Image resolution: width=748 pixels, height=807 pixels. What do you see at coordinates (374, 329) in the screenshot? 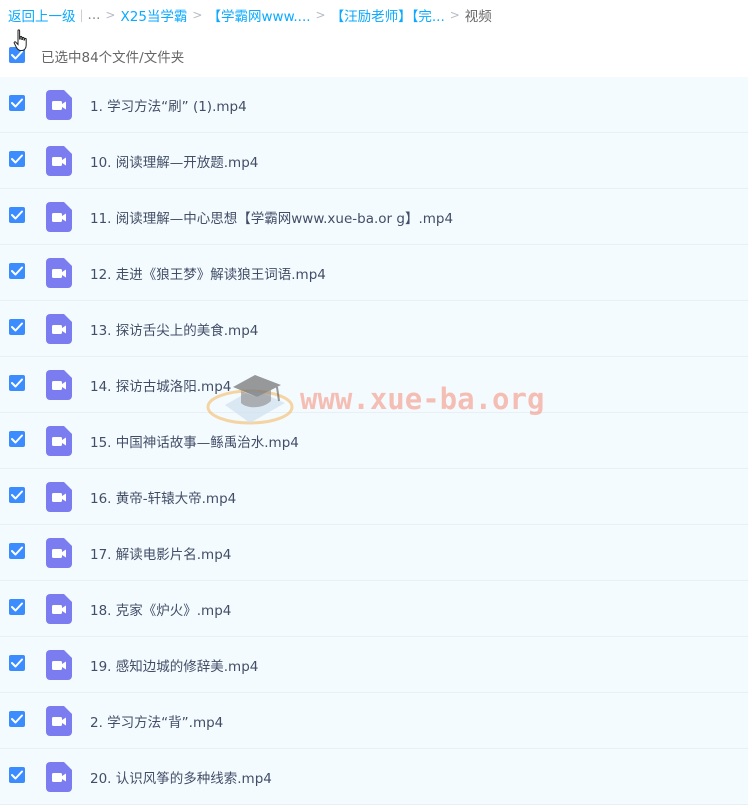
I see `file-row: 13. 探访舌尖上的美食.mp4` at bounding box center [374, 329].